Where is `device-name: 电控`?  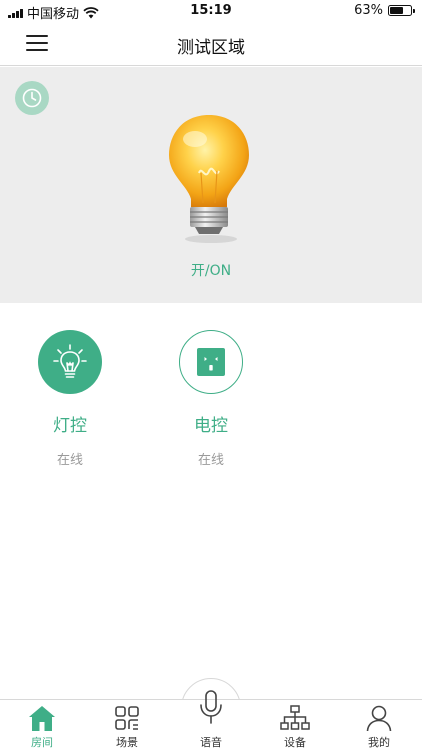
device-name: 电控 is located at coordinates (211, 426).